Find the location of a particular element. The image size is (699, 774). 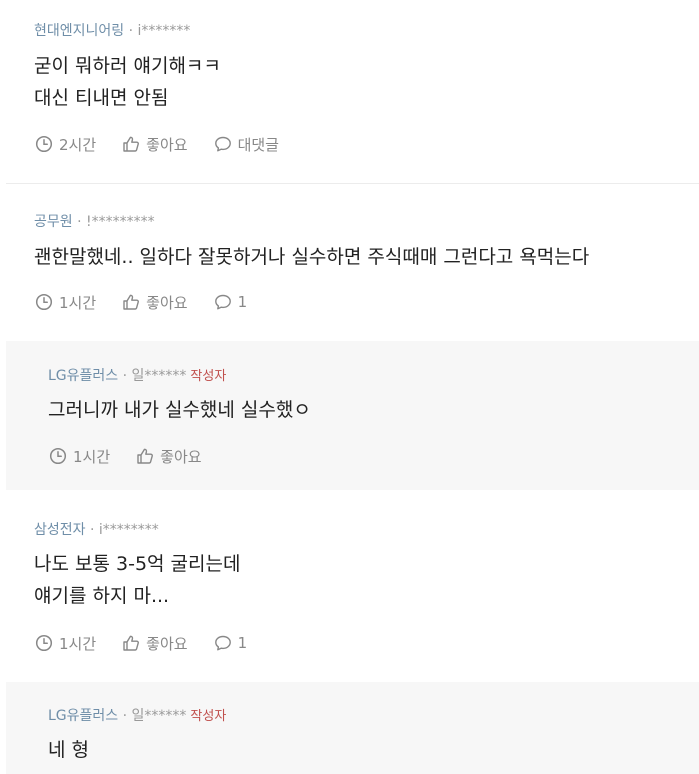

reply-count: 대댓글 is located at coordinates (258, 144).